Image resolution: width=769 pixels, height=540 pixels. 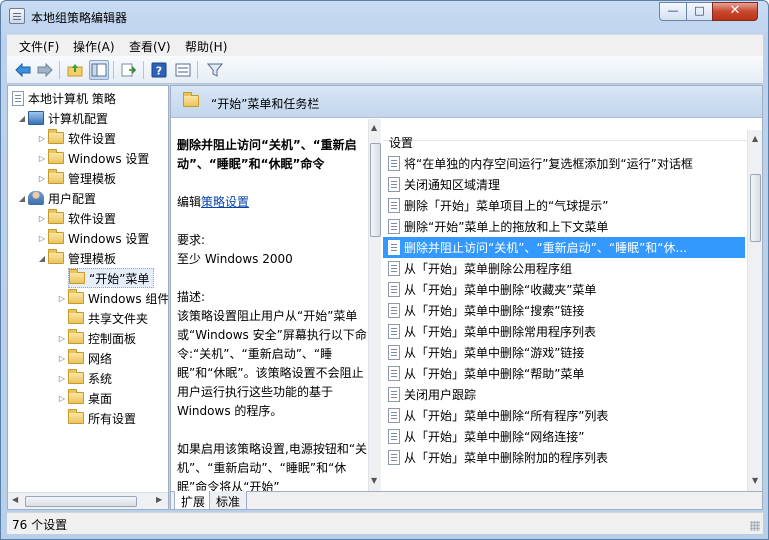 I want to click on close-button: ✕, so click(x=735, y=11).